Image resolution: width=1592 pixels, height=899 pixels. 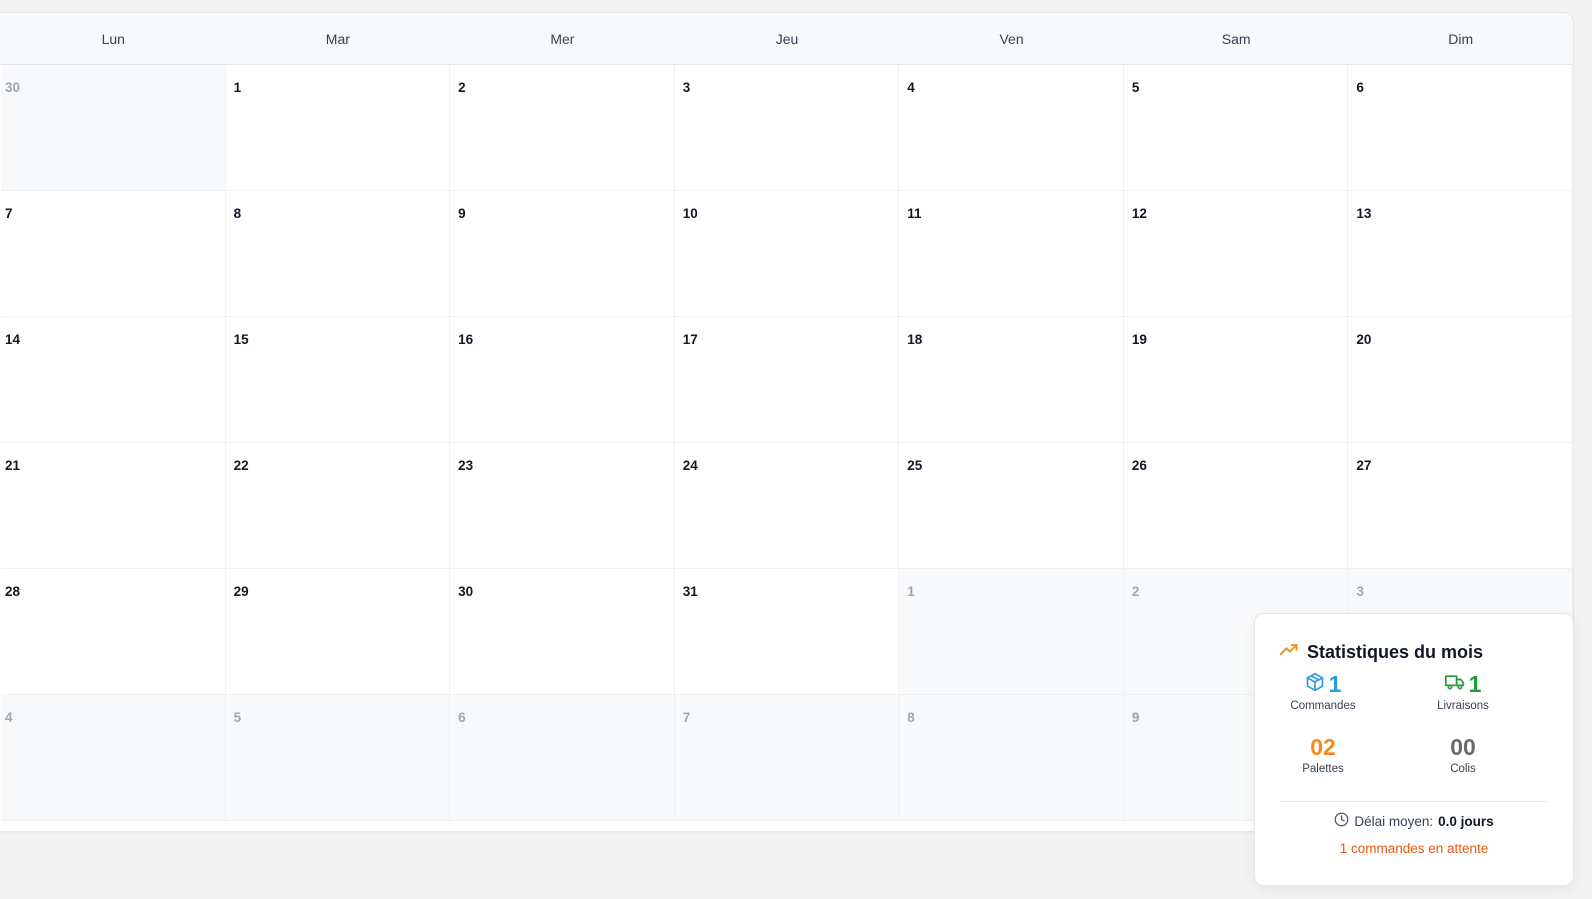 I want to click on truck-icon, so click(x=1454, y=684).